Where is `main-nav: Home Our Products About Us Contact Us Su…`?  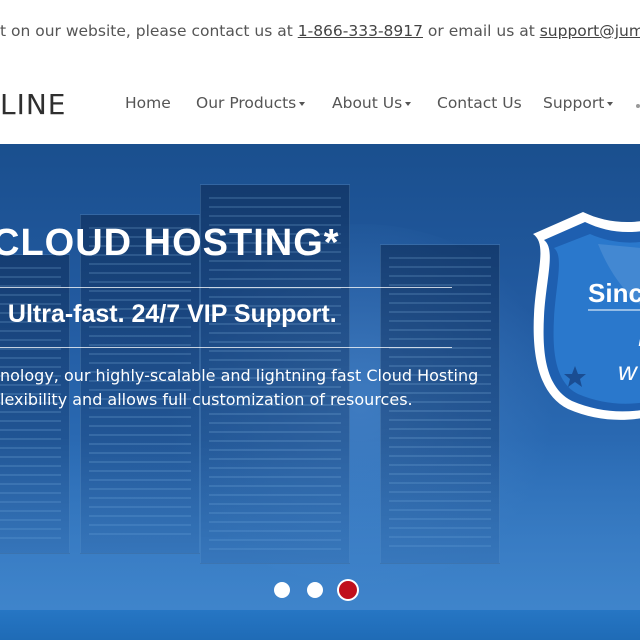 main-nav: Home Our Products About Us Contact Us Su… is located at coordinates (320, 106).